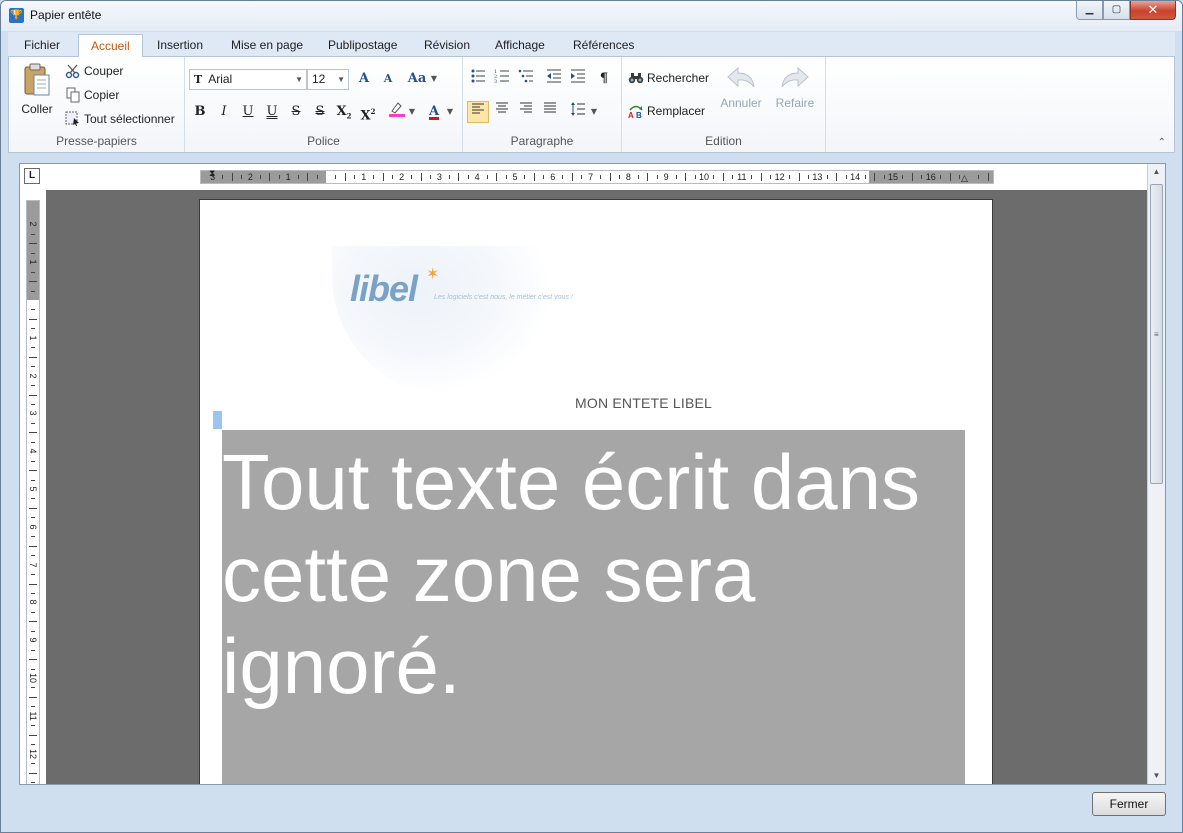 The height and width of the screenshot is (833, 1183). What do you see at coordinates (42, 45) in the screenshot?
I see `tab-fichier: Fichier` at bounding box center [42, 45].